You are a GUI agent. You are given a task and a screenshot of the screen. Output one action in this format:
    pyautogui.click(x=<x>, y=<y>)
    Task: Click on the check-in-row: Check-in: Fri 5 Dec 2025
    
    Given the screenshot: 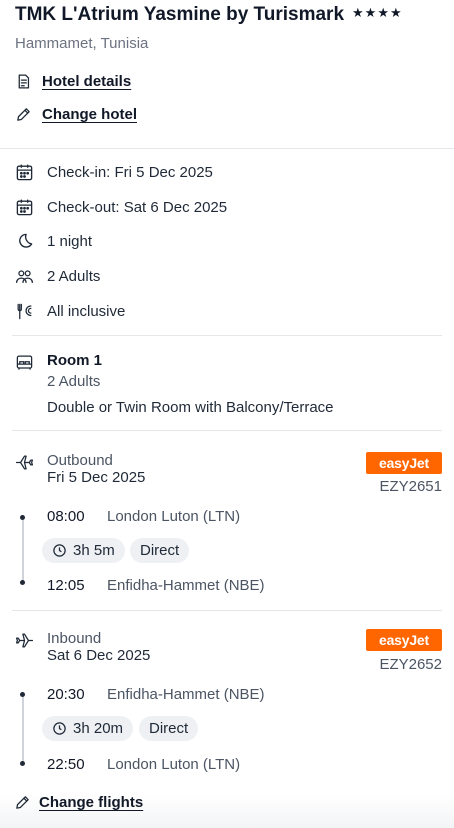 What is the action you would take?
    pyautogui.click(x=114, y=172)
    